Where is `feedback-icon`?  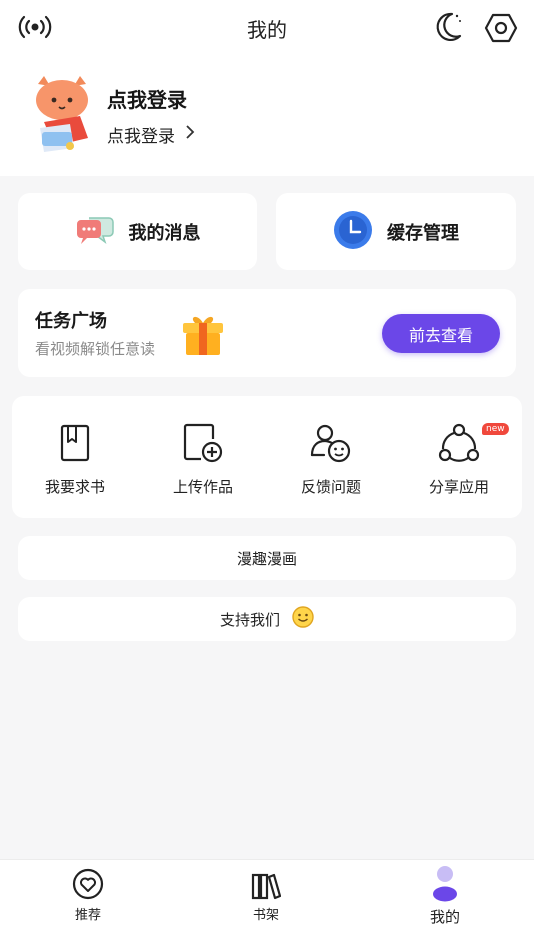
feedback-icon is located at coordinates (331, 443).